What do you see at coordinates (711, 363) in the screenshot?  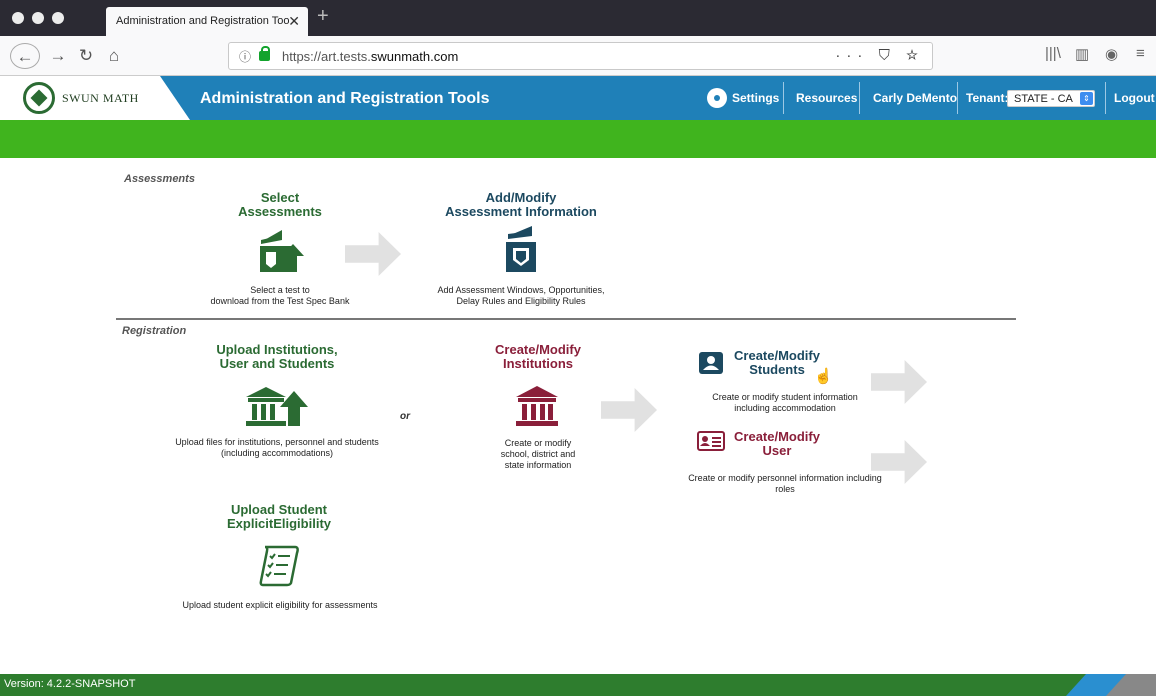 I see `student-id-icon` at bounding box center [711, 363].